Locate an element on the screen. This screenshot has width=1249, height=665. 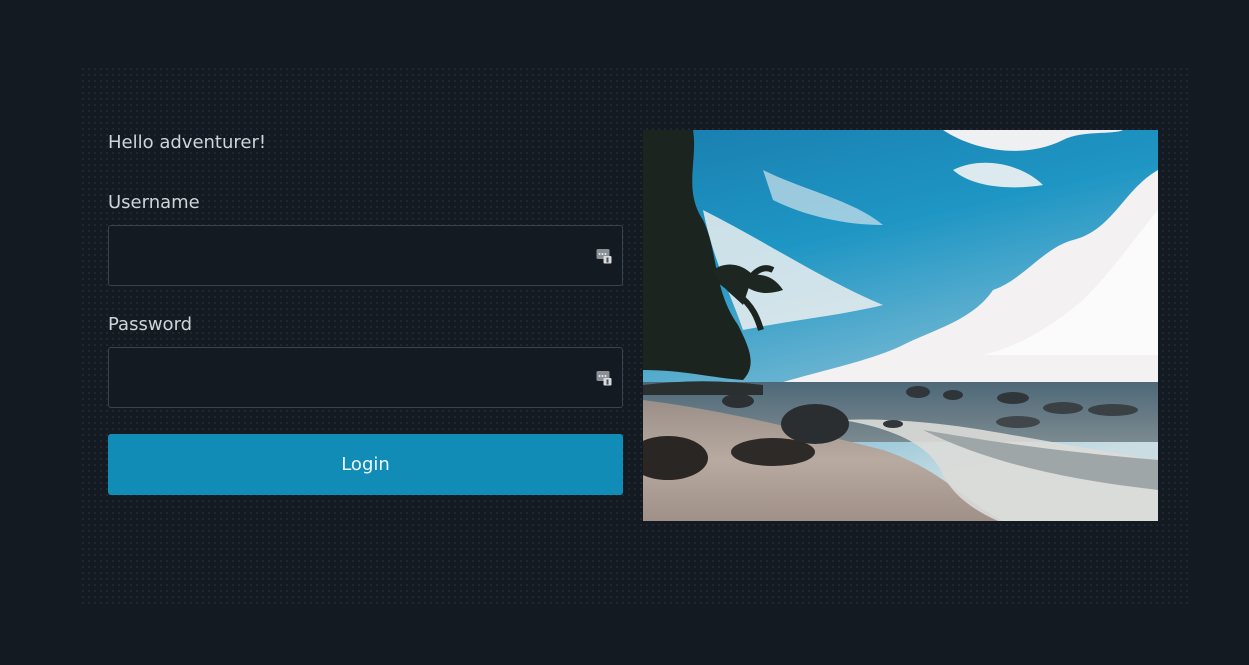
password-label: Password is located at coordinates (150, 324).